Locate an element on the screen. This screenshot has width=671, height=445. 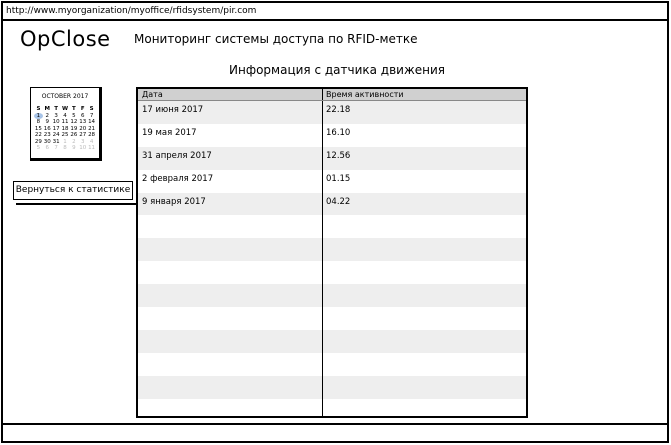
calendar-day: 8 is located at coordinates (65, 148).